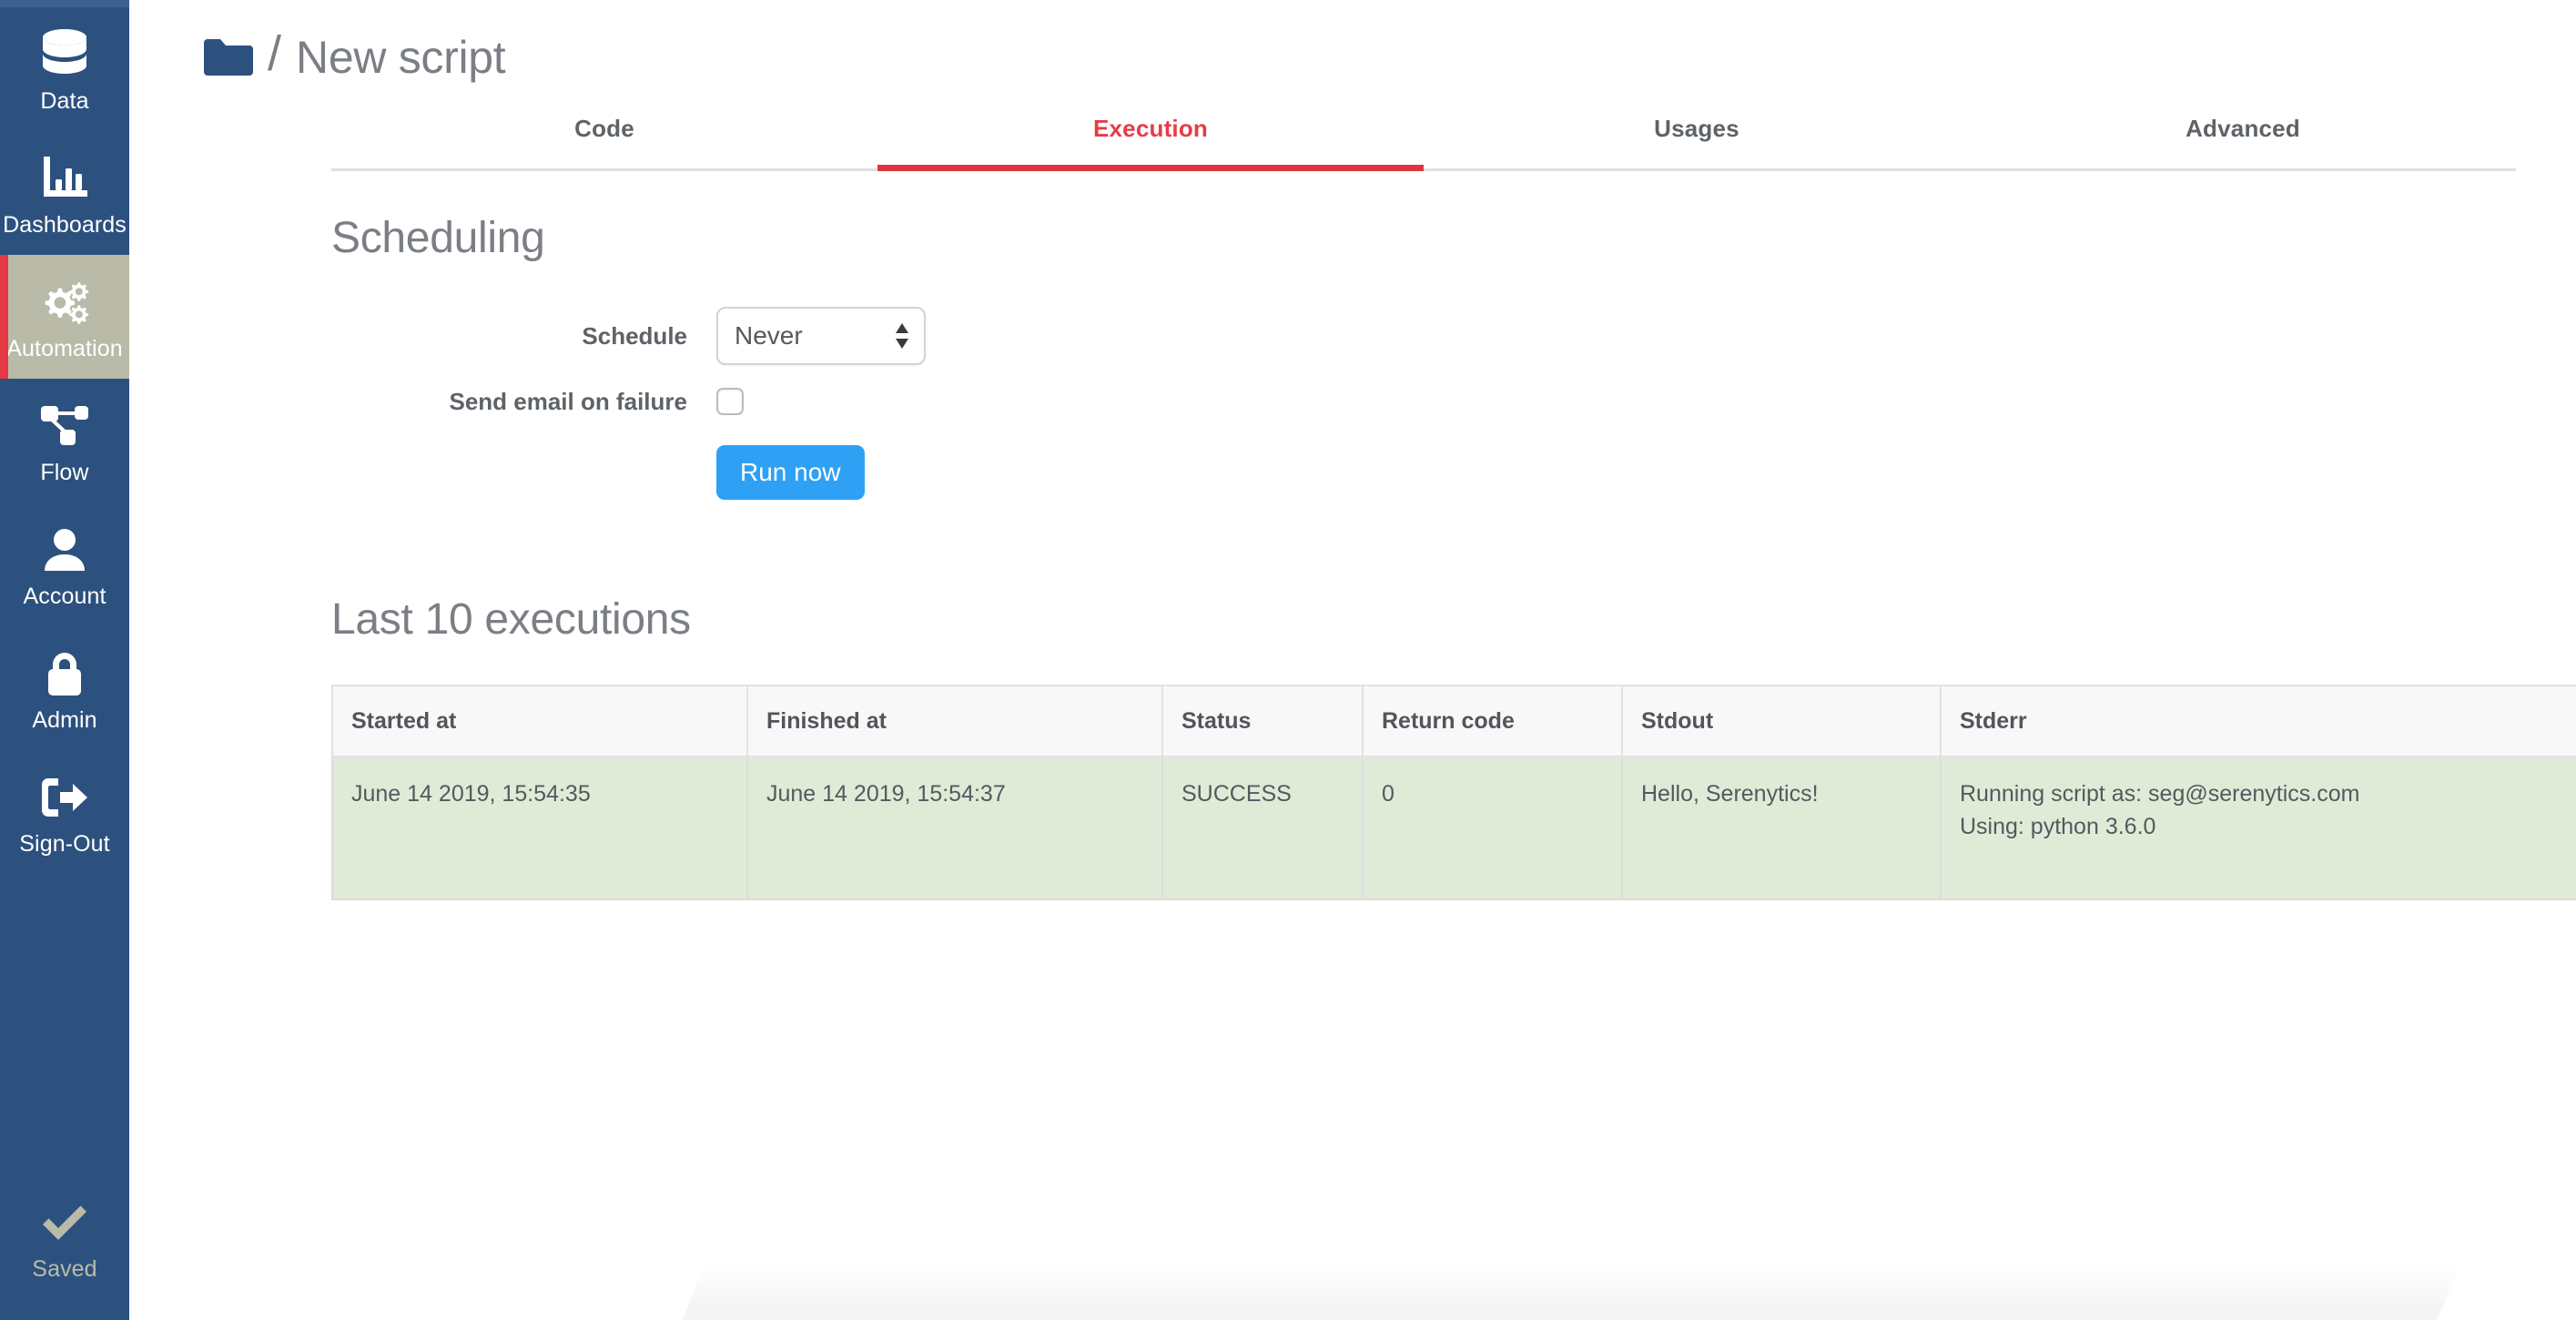  Describe the element at coordinates (64, 100) in the screenshot. I see `sidebar-item-label: Data` at that location.